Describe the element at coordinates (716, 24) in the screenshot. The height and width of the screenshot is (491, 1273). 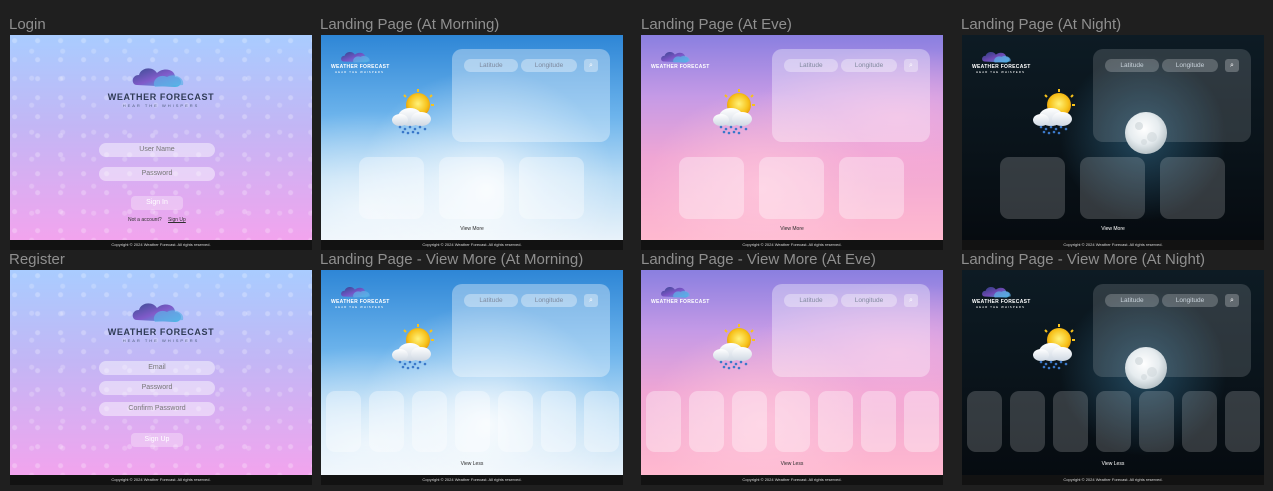
I see `frame-title-landing-eve: Landing Page (At Eve)` at that location.